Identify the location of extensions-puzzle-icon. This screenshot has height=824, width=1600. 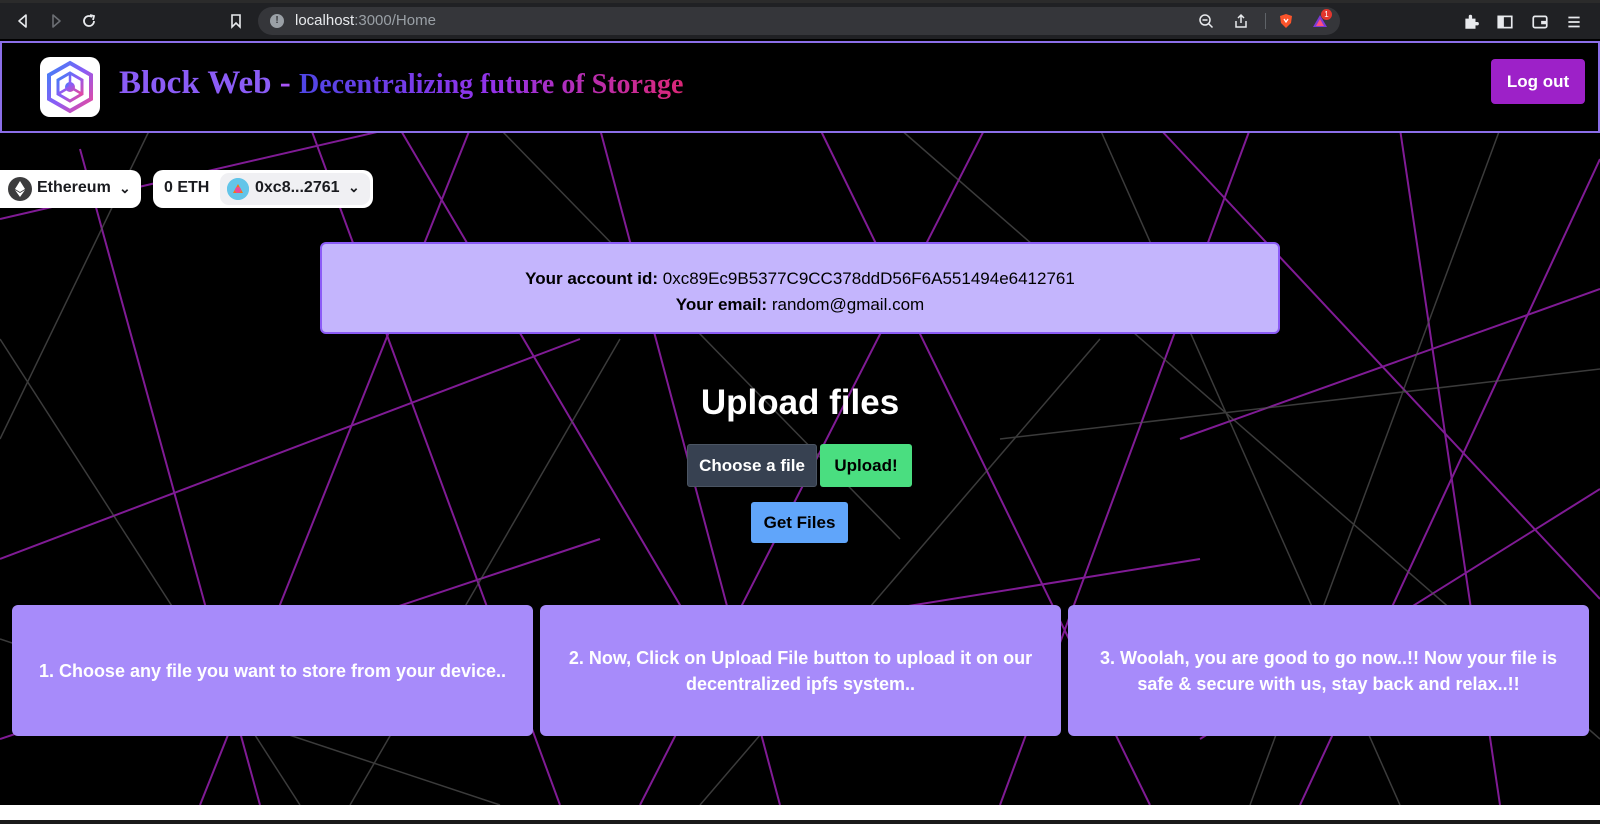
(1471, 22).